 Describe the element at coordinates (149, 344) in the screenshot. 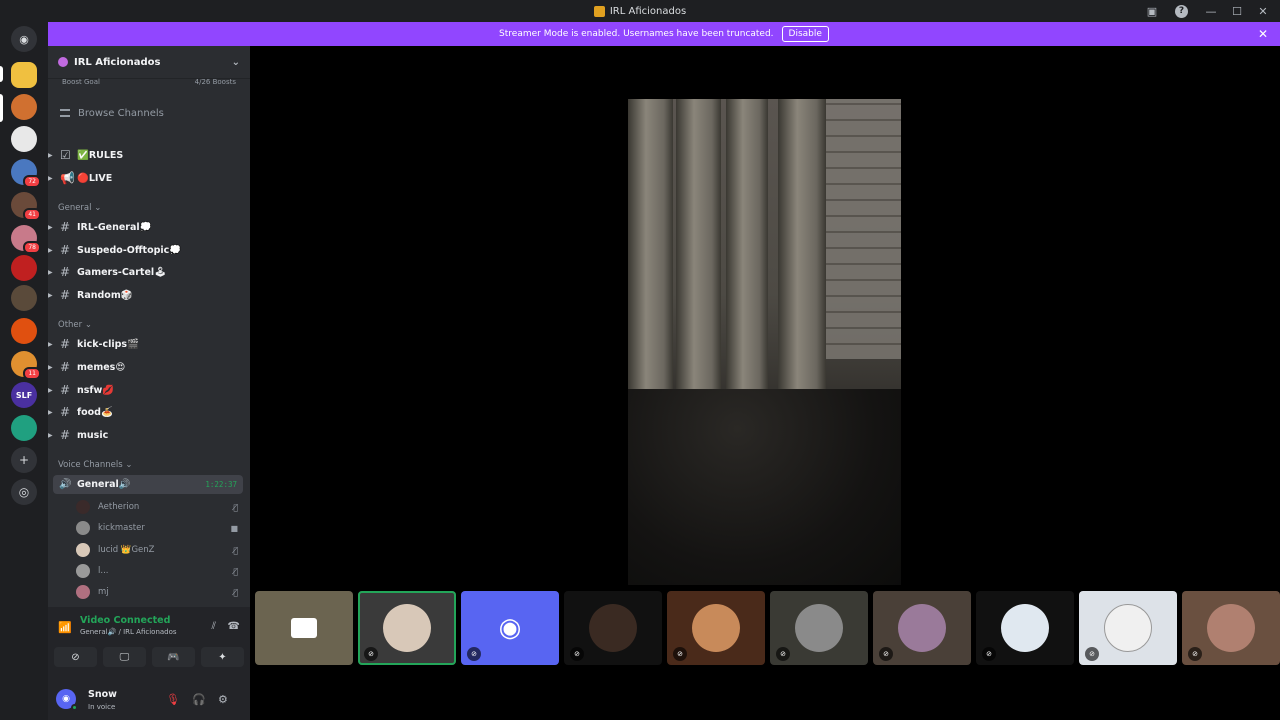

I see `channel-kick-clips: ▶ # kick-clips🎬` at that location.